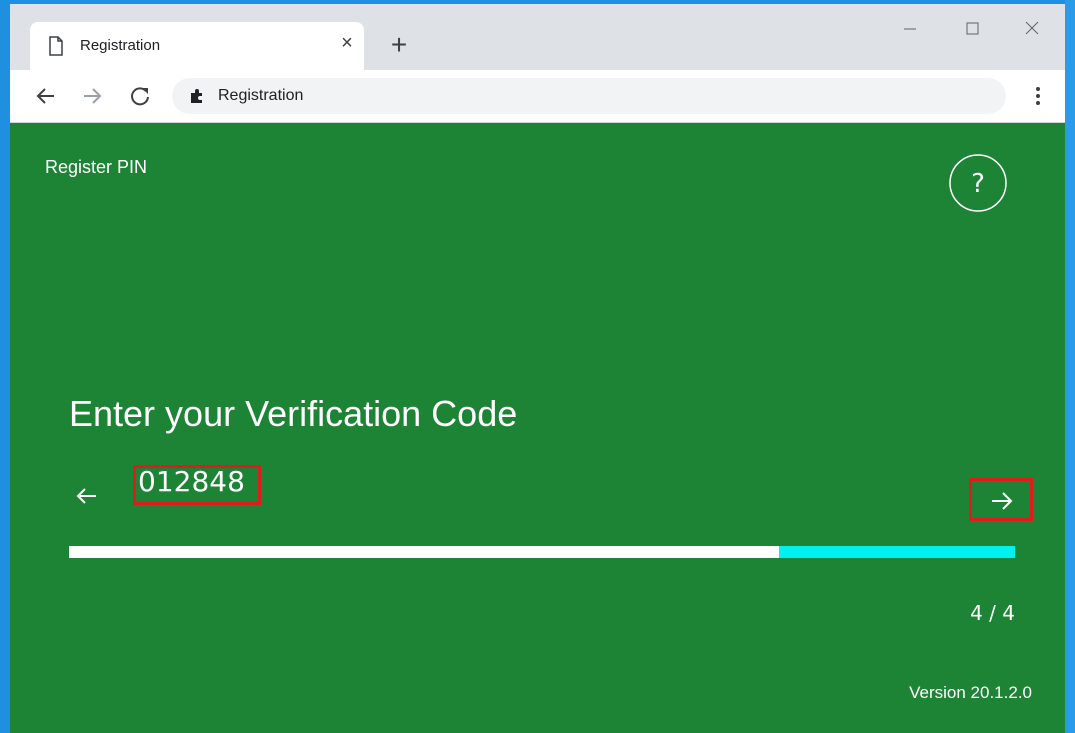  I want to click on maximize-icon, so click(972, 28).